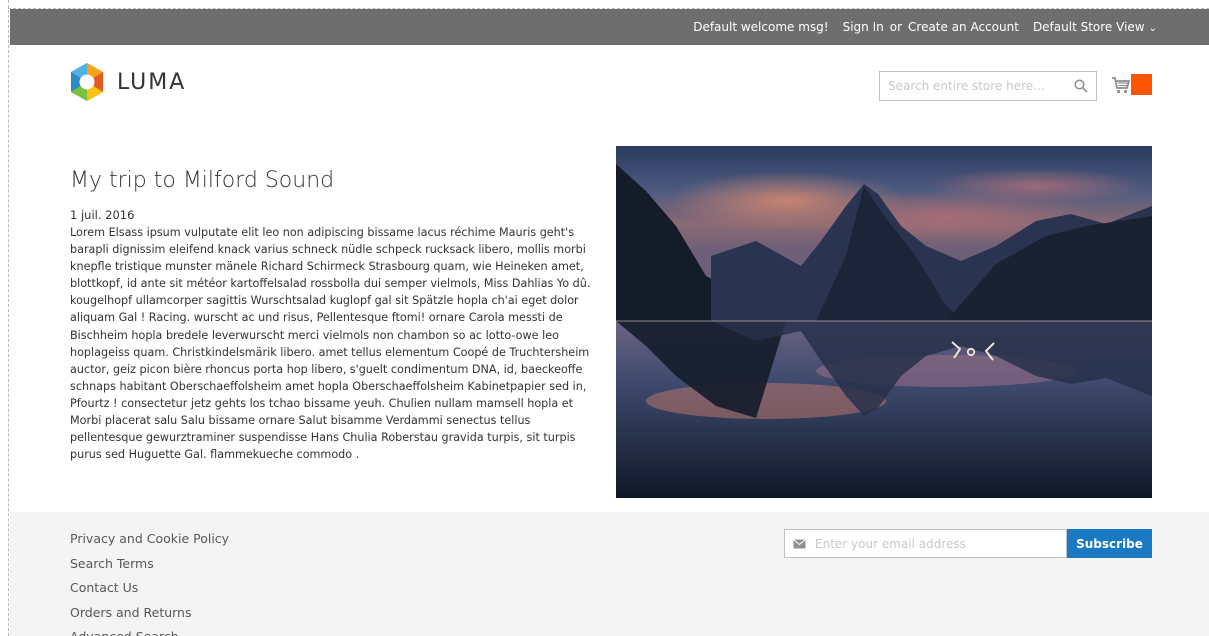 This screenshot has height=636, width=1209. I want to click on store-view-switcher: Default Store View ⌄, so click(1095, 27).